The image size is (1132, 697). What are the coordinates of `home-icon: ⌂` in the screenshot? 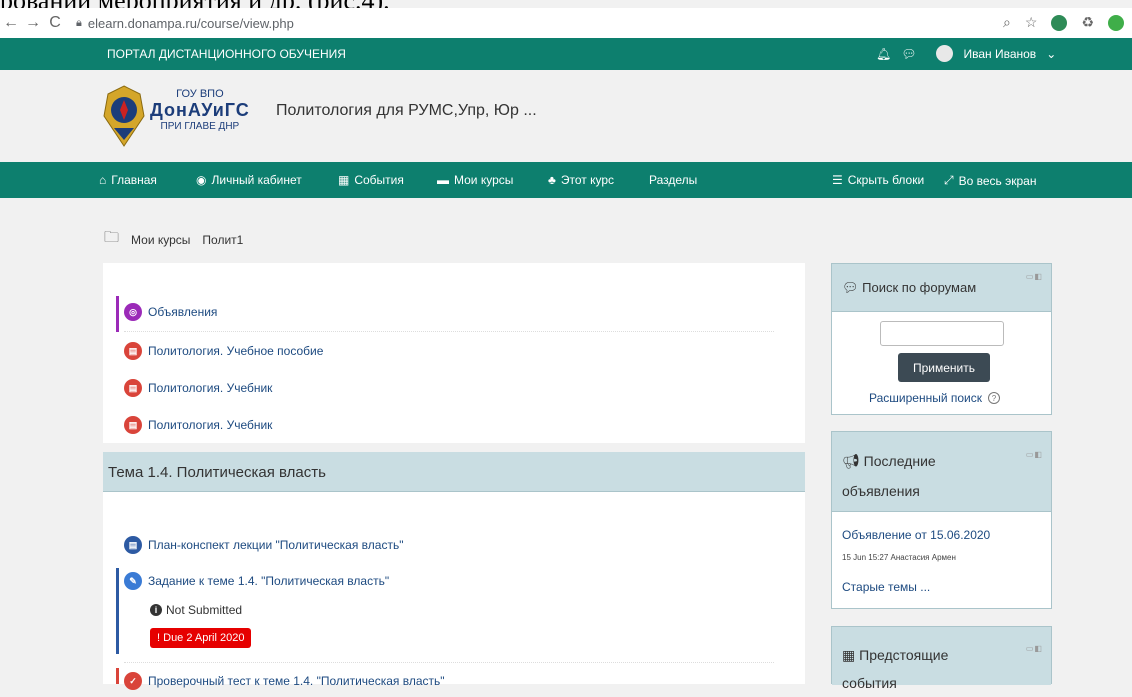 It's located at (103, 180).